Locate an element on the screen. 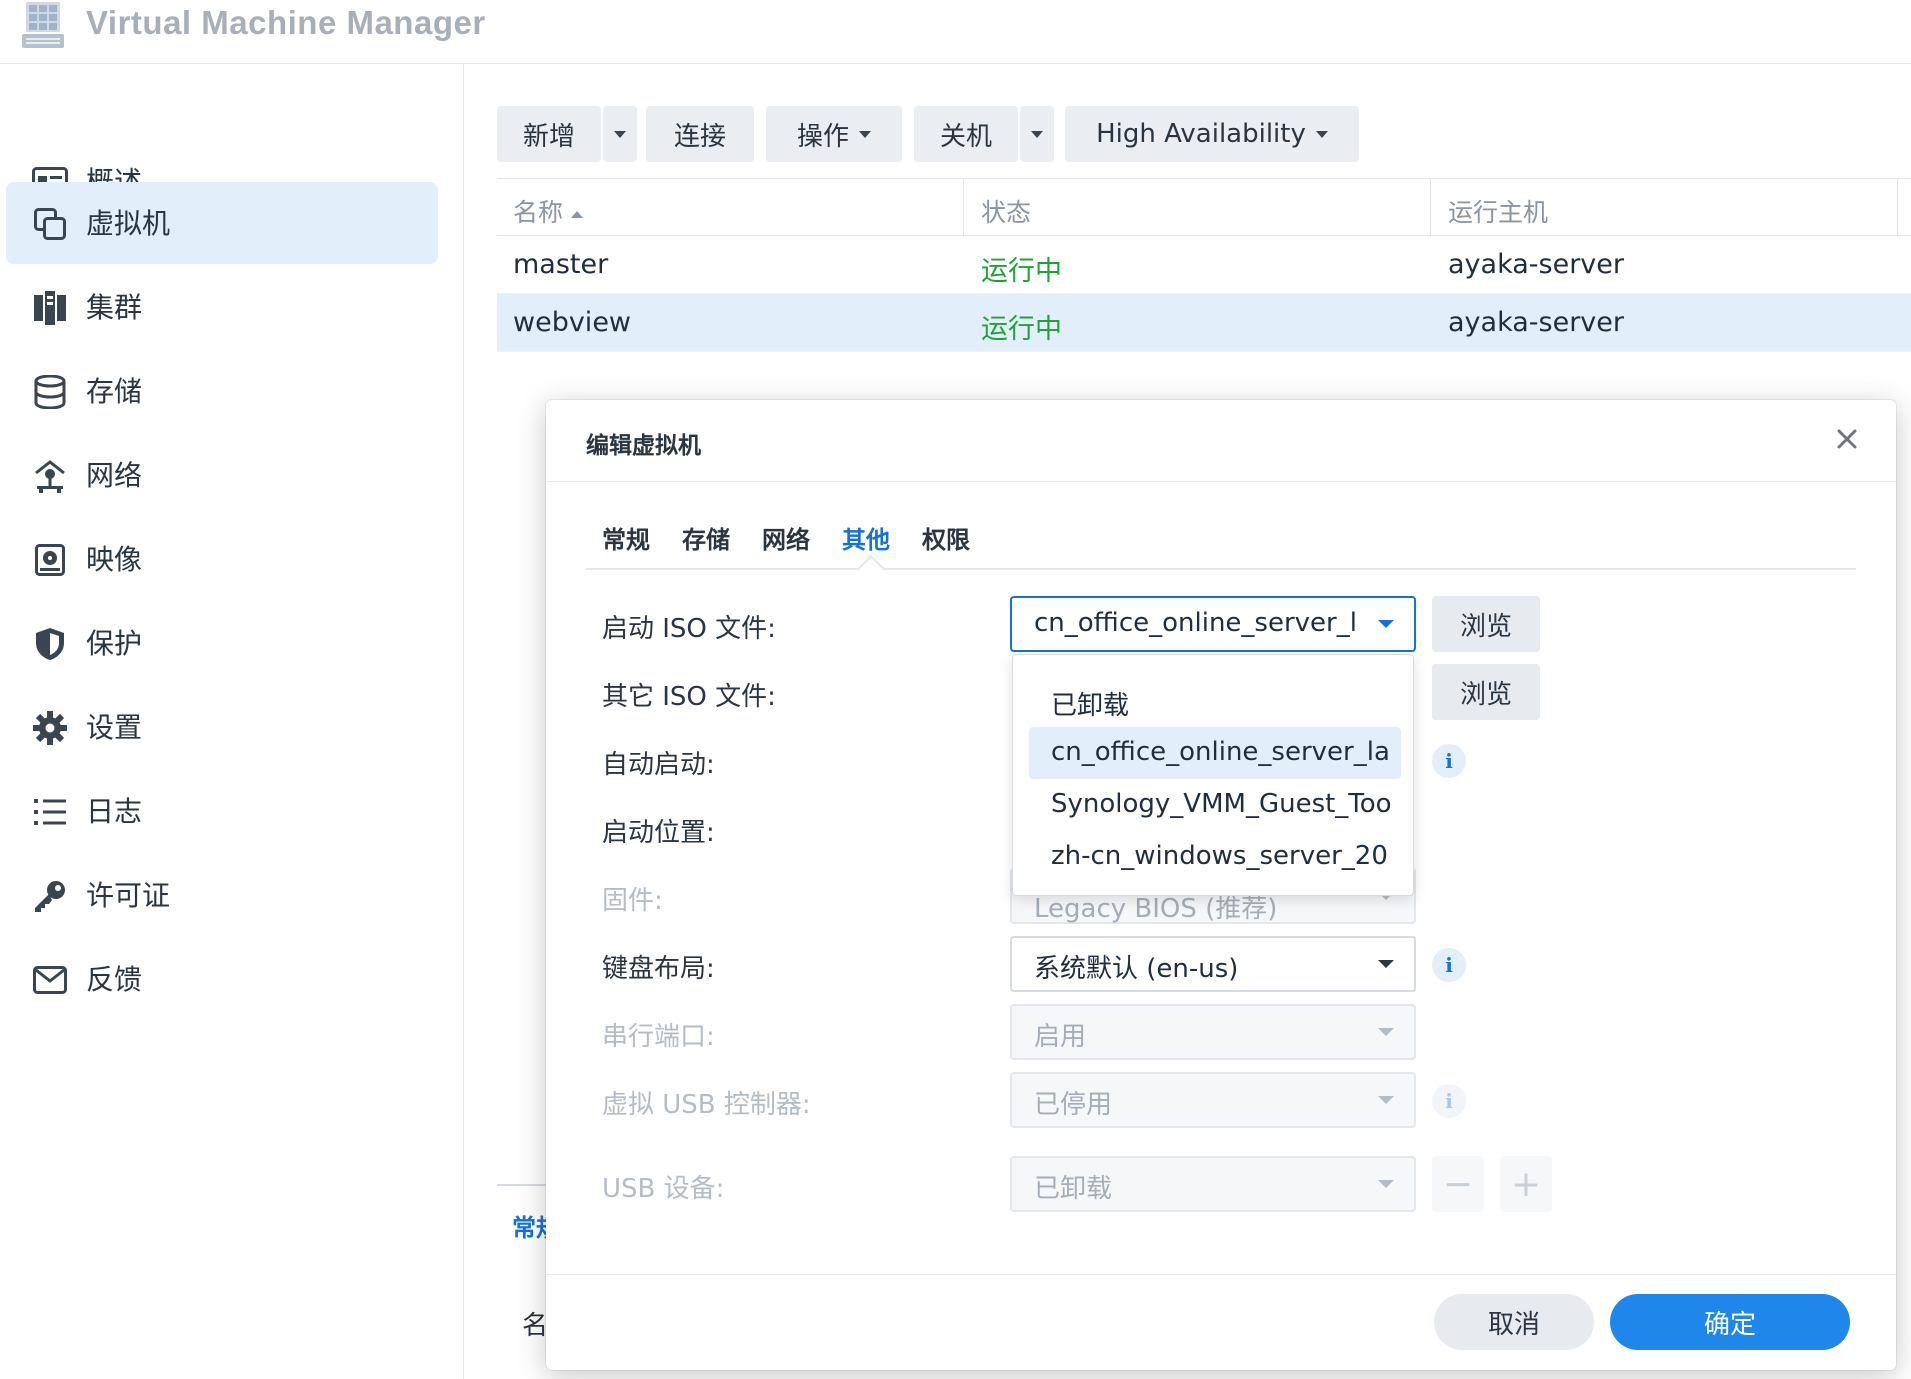  serial-port-label: 串行端口: is located at coordinates (658, 1037).